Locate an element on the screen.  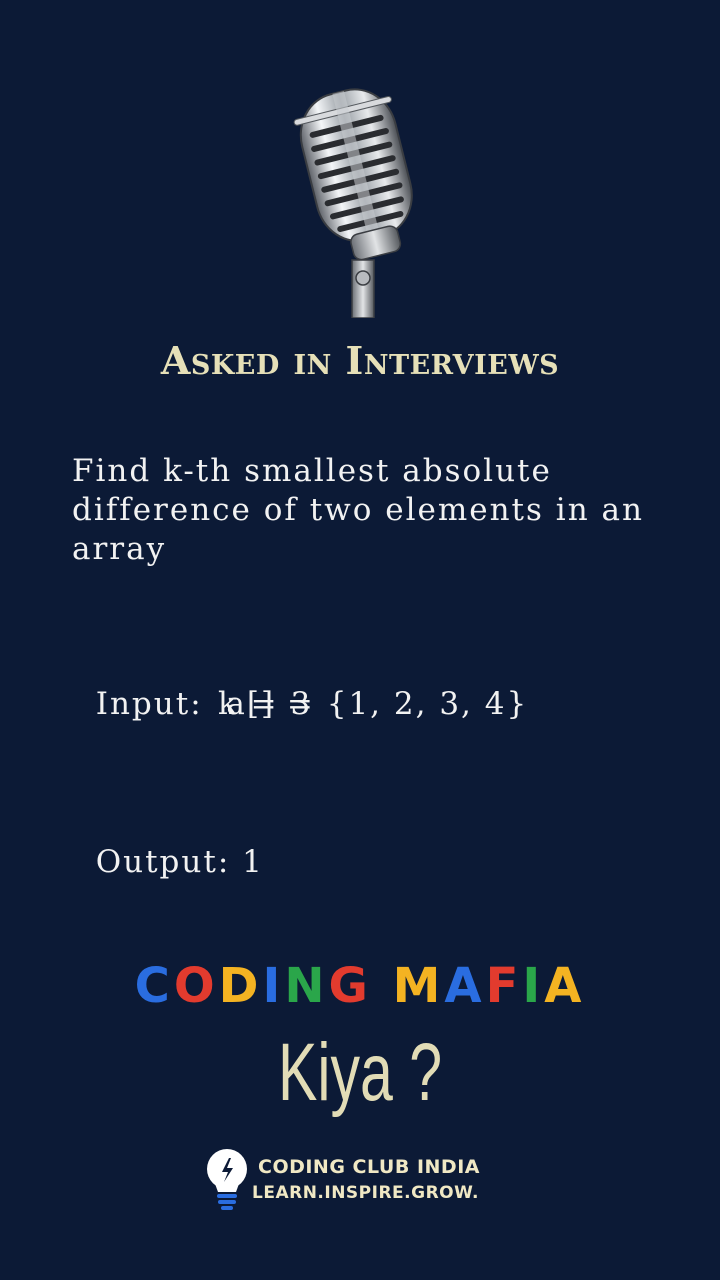
input-label: Input: is located at coordinates (149, 704).